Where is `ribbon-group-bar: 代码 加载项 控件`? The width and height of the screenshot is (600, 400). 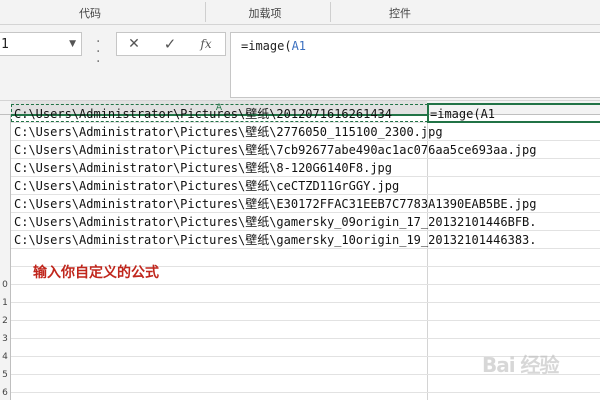 ribbon-group-bar: 代码 加载项 控件 is located at coordinates (300, 12).